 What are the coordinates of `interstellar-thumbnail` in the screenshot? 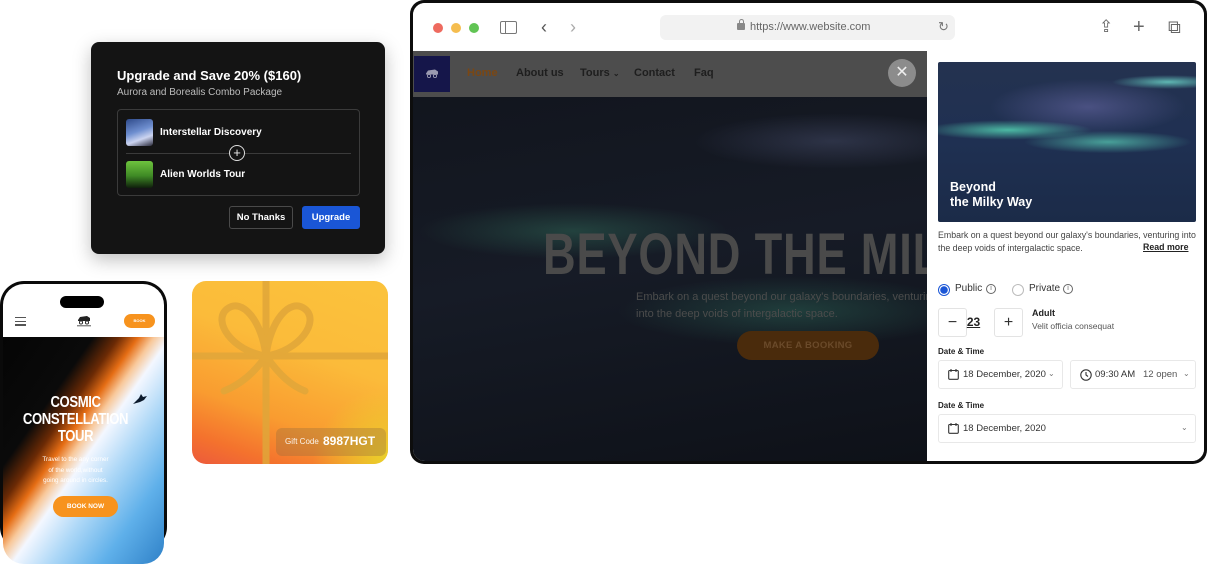 It's located at (139, 132).